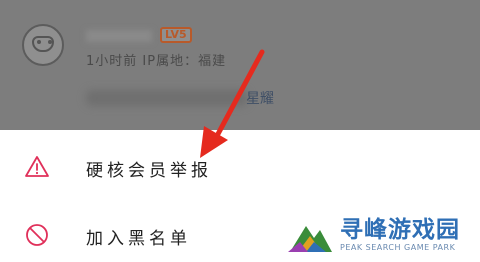 The height and width of the screenshot is (262, 480). What do you see at coordinates (119, 36) in the screenshot?
I see `blurred-username` at bounding box center [119, 36].